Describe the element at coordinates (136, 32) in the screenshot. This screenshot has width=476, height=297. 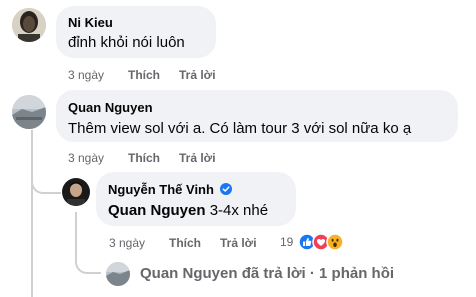
I see `comment-bubble: Ni Kieu đỉnh khỏi nói luôn` at that location.